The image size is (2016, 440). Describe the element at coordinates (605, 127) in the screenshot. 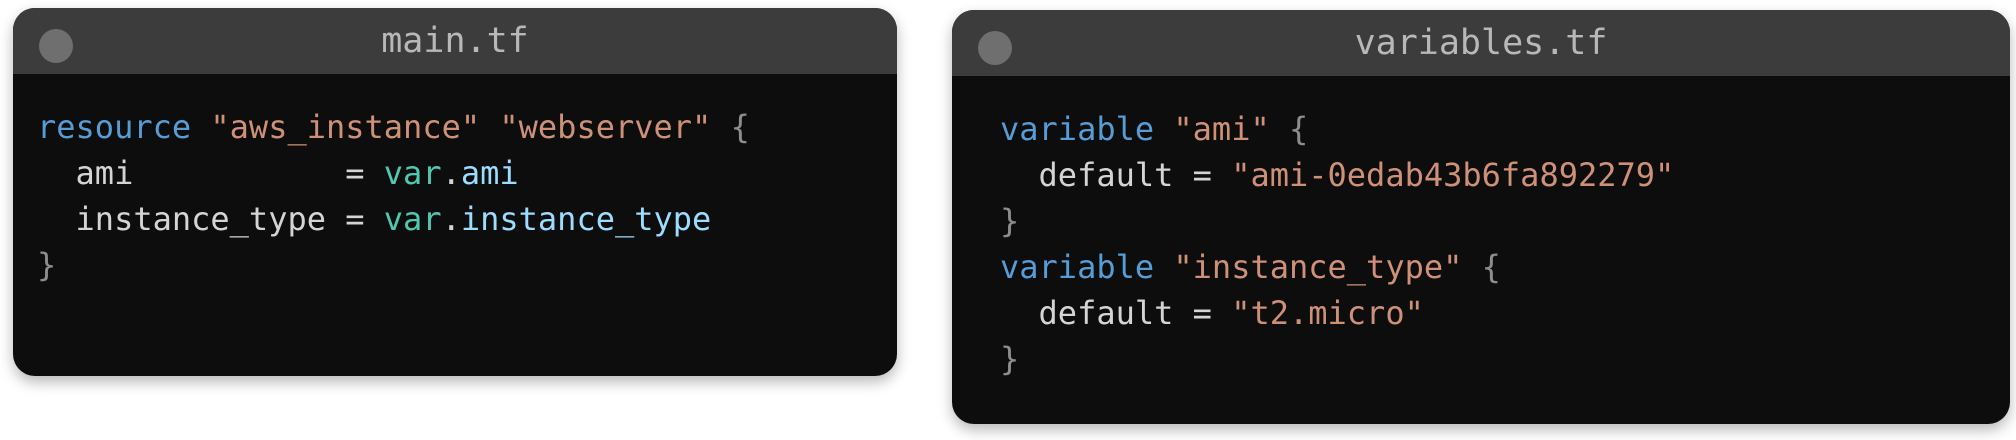

I see `string-resource-name: "webserver"` at that location.